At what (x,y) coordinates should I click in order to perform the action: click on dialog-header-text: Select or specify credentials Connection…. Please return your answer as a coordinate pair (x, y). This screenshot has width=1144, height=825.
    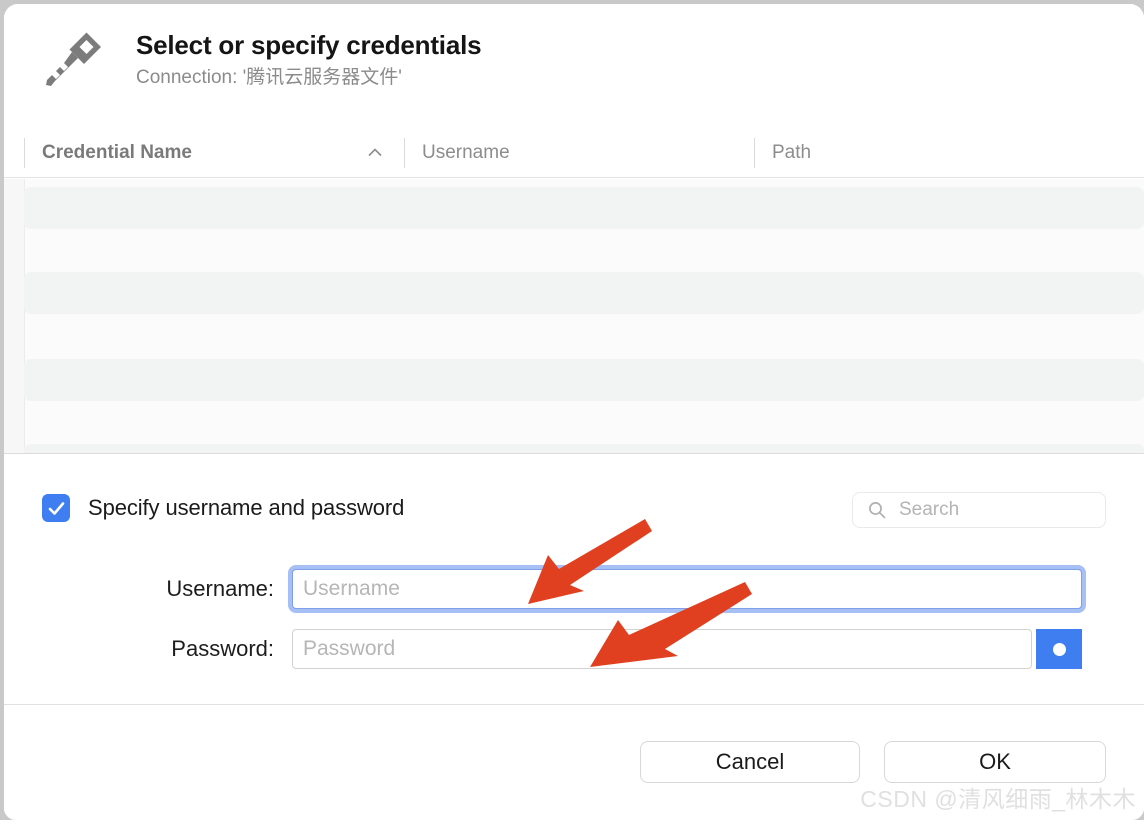
    Looking at the image, I should click on (308, 60).